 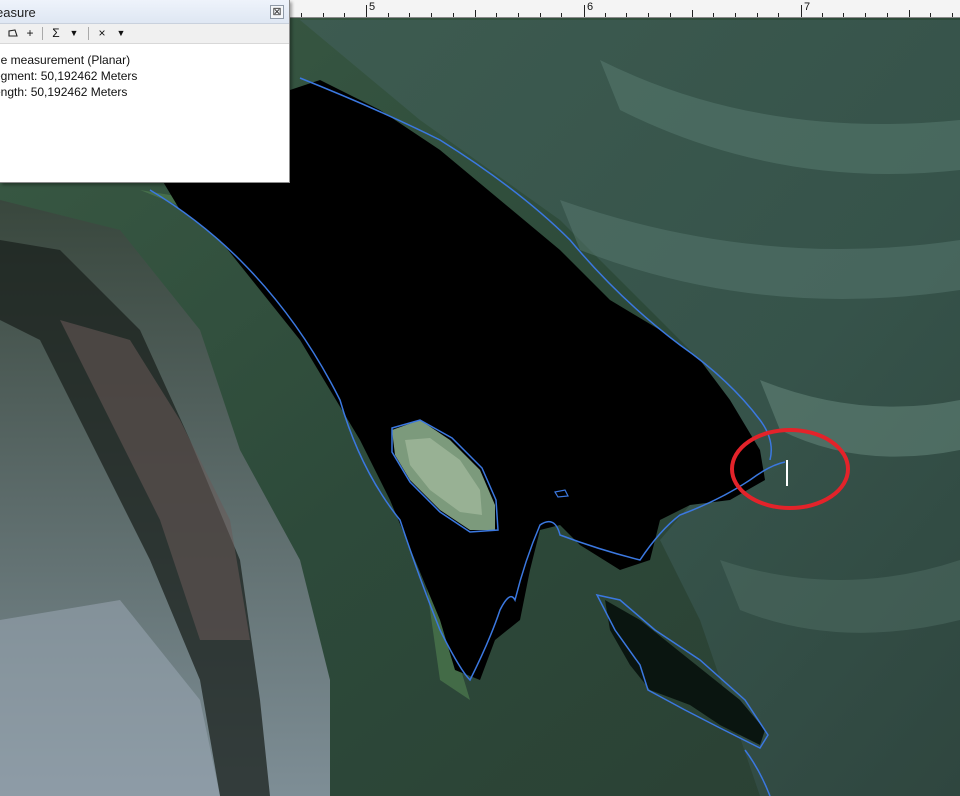 I want to click on sum-icon: Σ, so click(x=56, y=33).